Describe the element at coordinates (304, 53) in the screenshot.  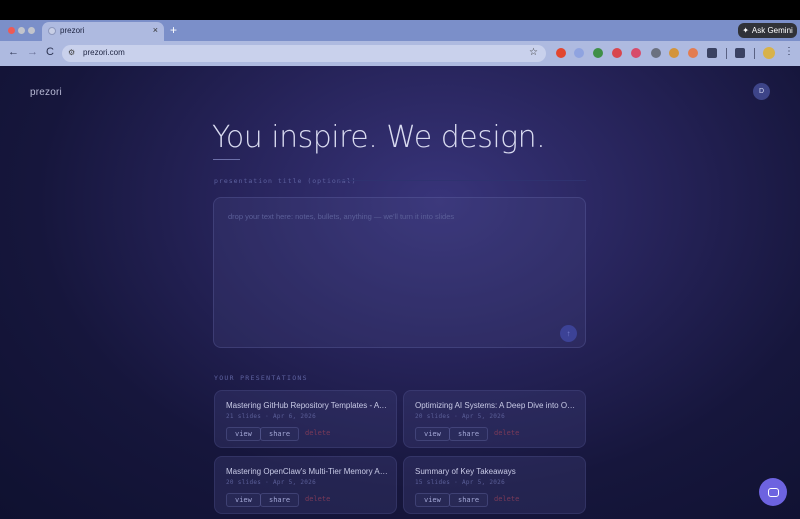
I see `address-bar: ⚙ prezori.com ☆` at that location.